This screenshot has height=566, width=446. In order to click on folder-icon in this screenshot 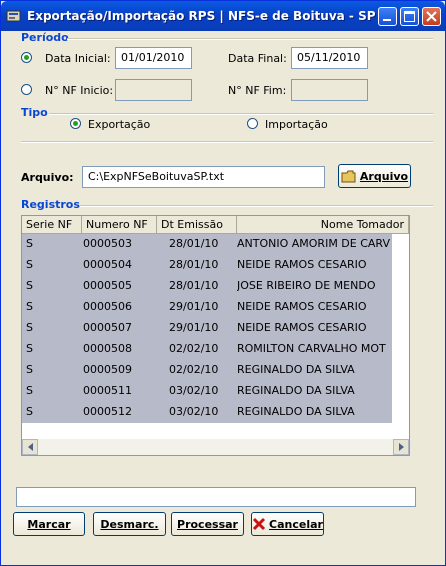, I will do `click(348, 176)`.